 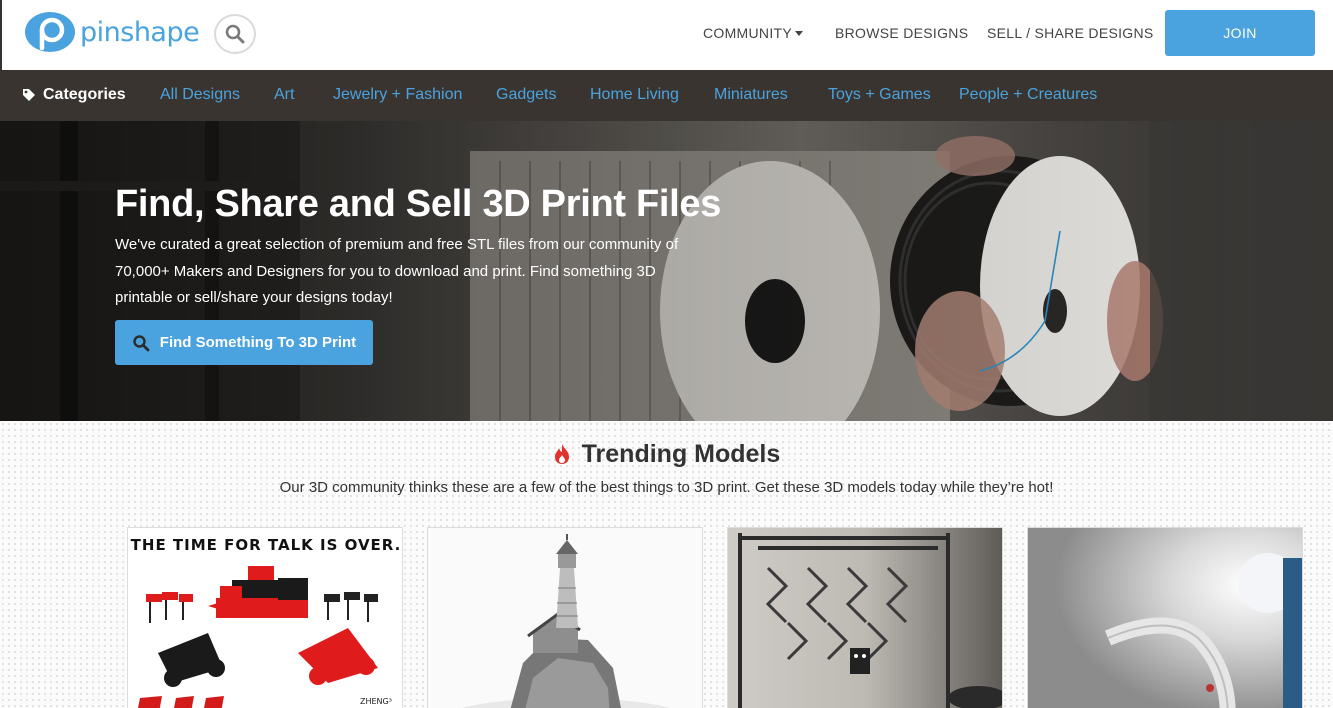 What do you see at coordinates (681, 454) in the screenshot?
I see `trending-title: Trending Models` at bounding box center [681, 454].